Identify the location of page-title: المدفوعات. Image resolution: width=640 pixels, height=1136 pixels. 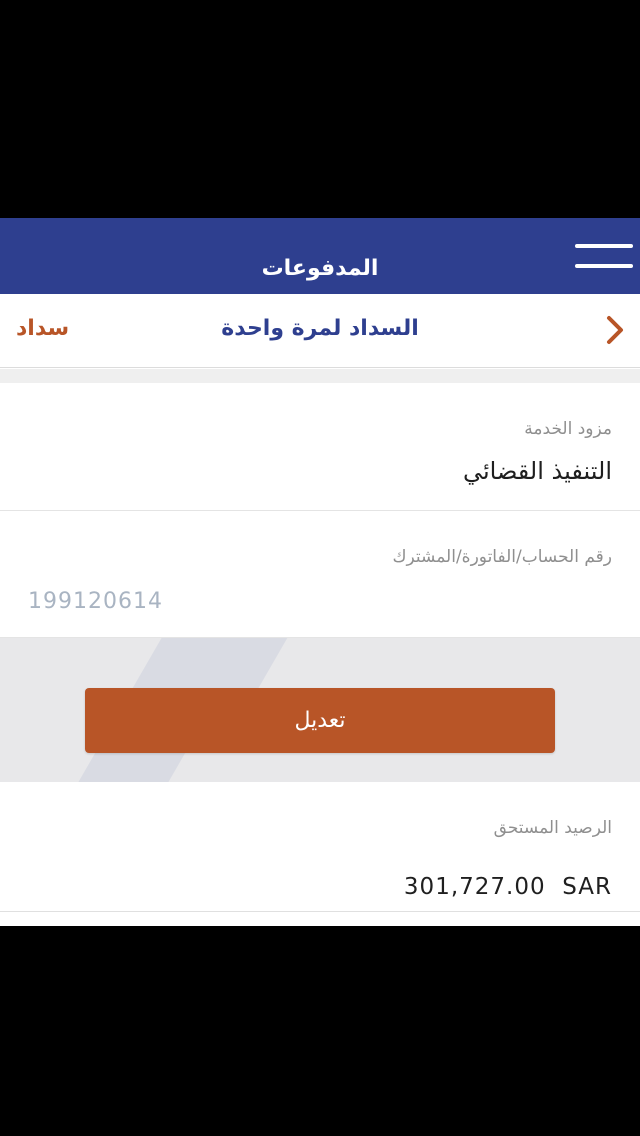
(320, 268).